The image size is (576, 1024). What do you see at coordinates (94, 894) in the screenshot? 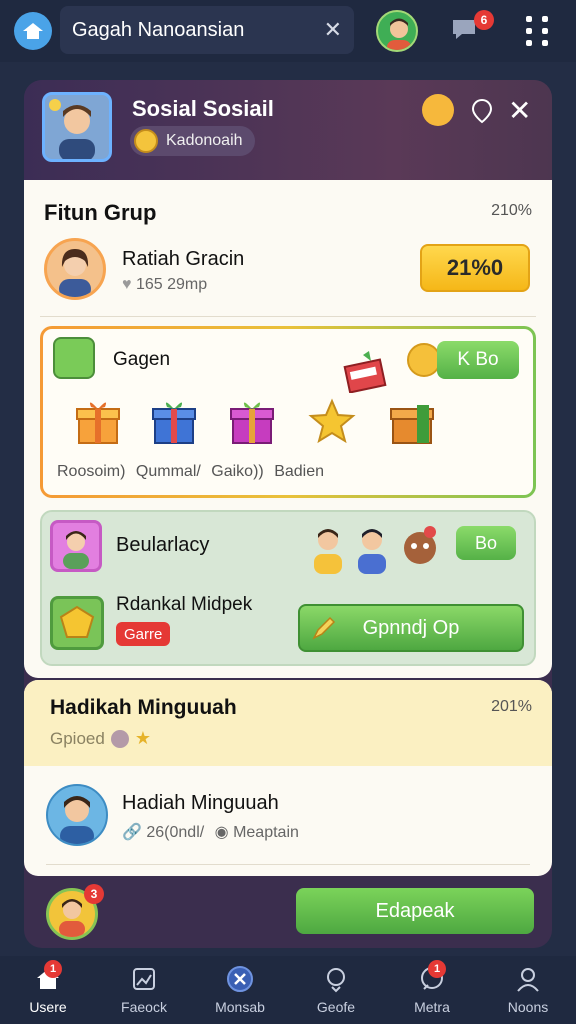
I see `user-badge: 3` at bounding box center [94, 894].